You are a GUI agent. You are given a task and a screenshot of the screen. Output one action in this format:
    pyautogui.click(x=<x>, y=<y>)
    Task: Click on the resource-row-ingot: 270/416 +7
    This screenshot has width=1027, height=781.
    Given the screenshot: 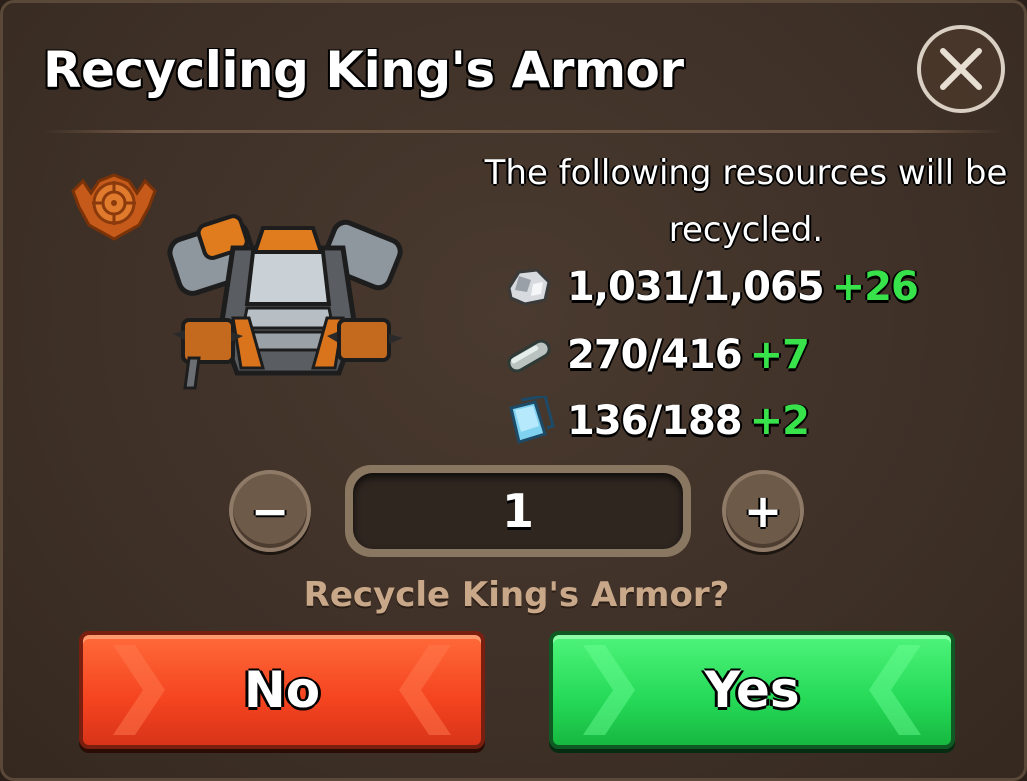 What is the action you would take?
    pyautogui.click(x=655, y=355)
    